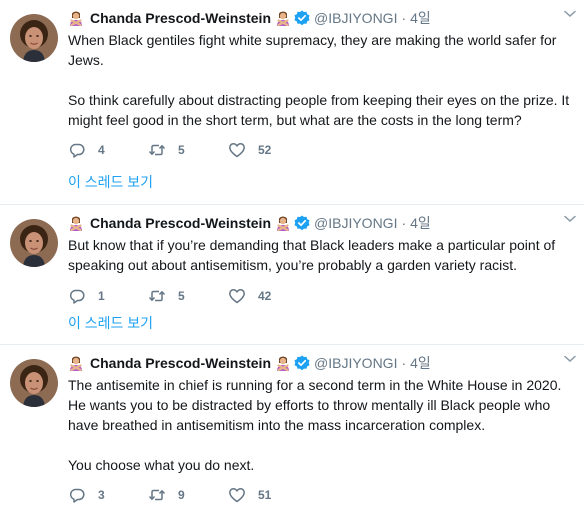  I want to click on like-count: 42, so click(265, 296).